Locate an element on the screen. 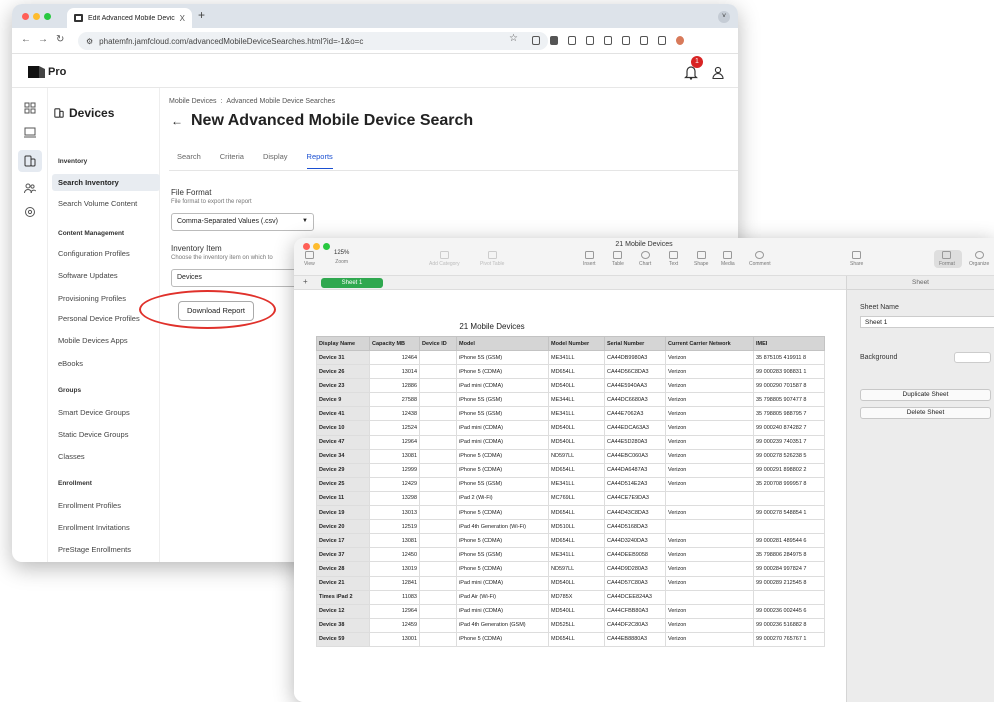 The width and height of the screenshot is (994, 702). sidebar-item-smart-device-groups: Smart Device Groups is located at coordinates (94, 412).